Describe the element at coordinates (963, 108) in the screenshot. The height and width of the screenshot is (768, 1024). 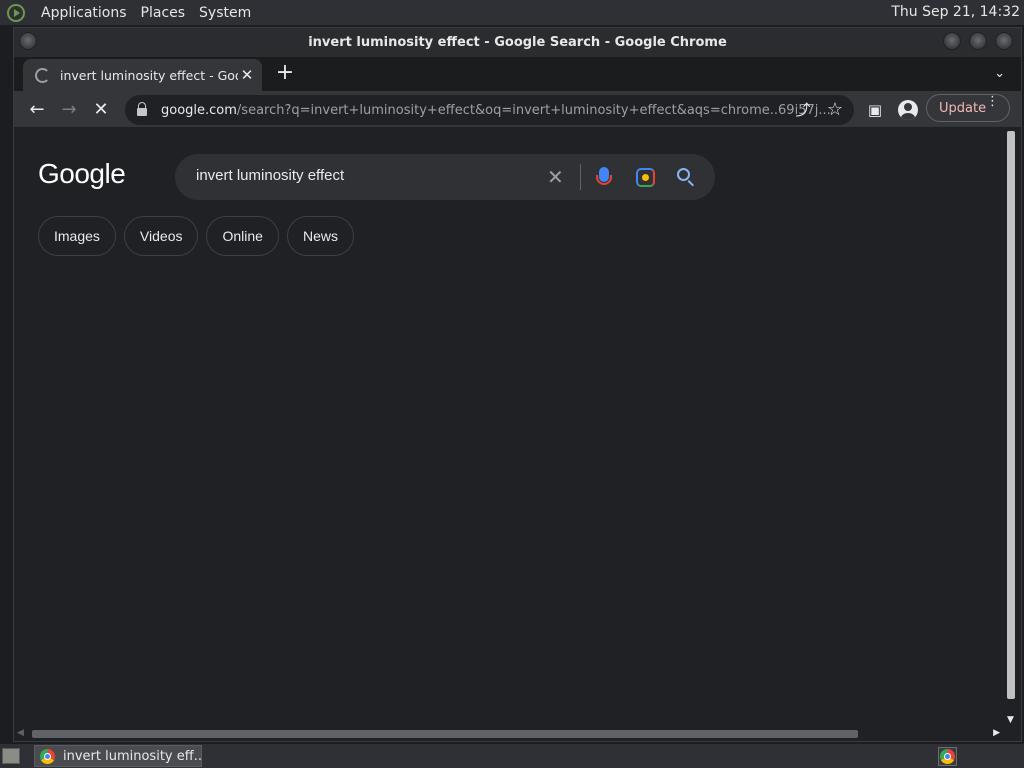
I see `update-label: Update` at that location.